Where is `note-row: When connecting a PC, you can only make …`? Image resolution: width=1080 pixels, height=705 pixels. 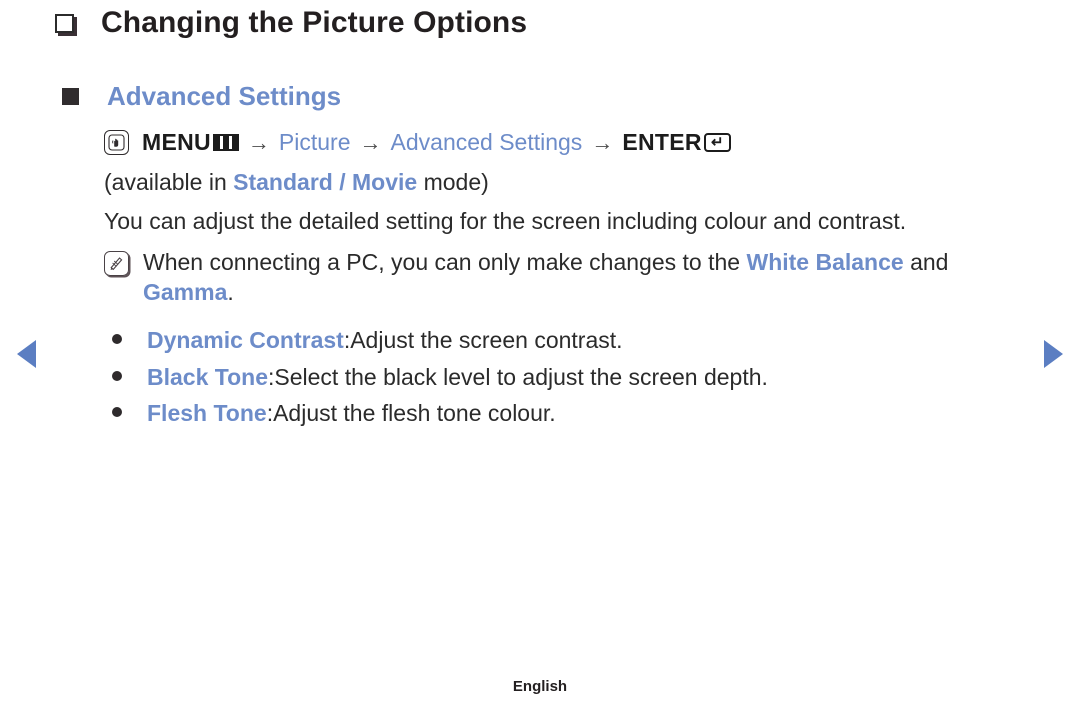 note-row: When connecting a PC, you can only make … is located at coordinates (574, 277).